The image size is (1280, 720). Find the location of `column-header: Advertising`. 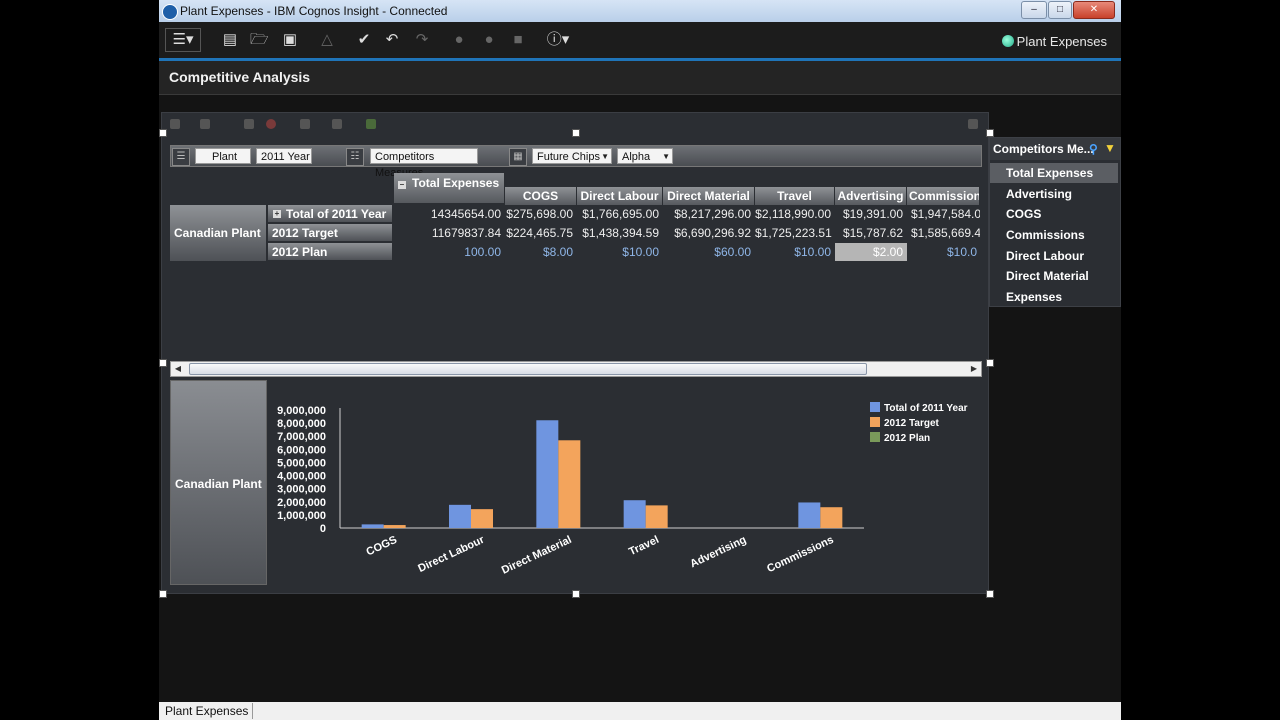

column-header: Advertising is located at coordinates (871, 196).